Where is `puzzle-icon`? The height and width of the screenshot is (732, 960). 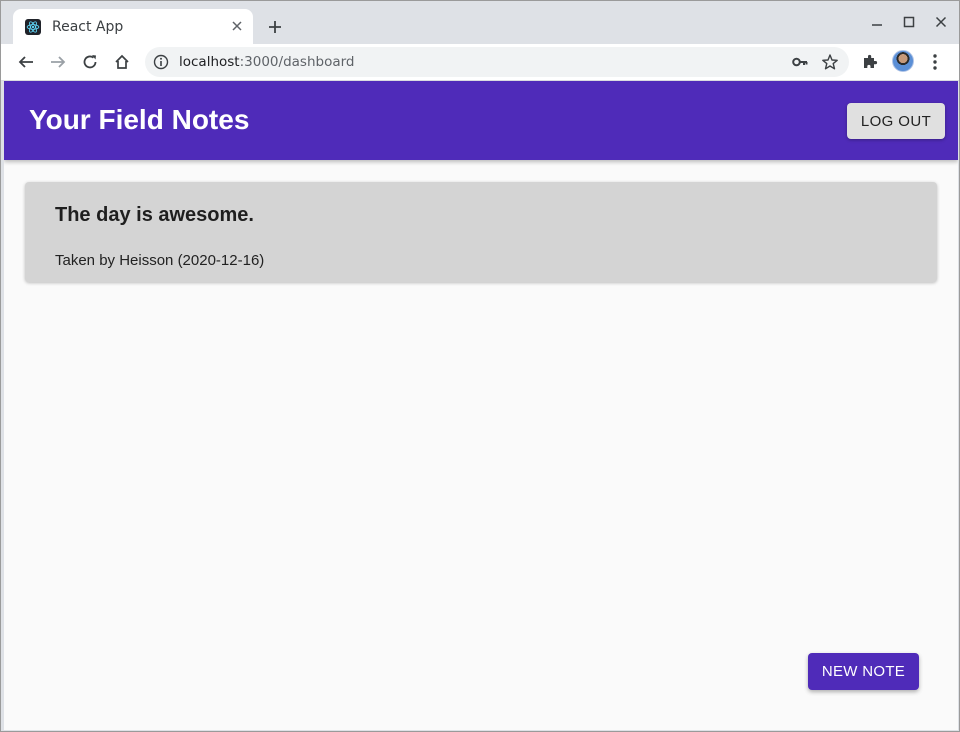
puzzle-icon is located at coordinates (871, 63).